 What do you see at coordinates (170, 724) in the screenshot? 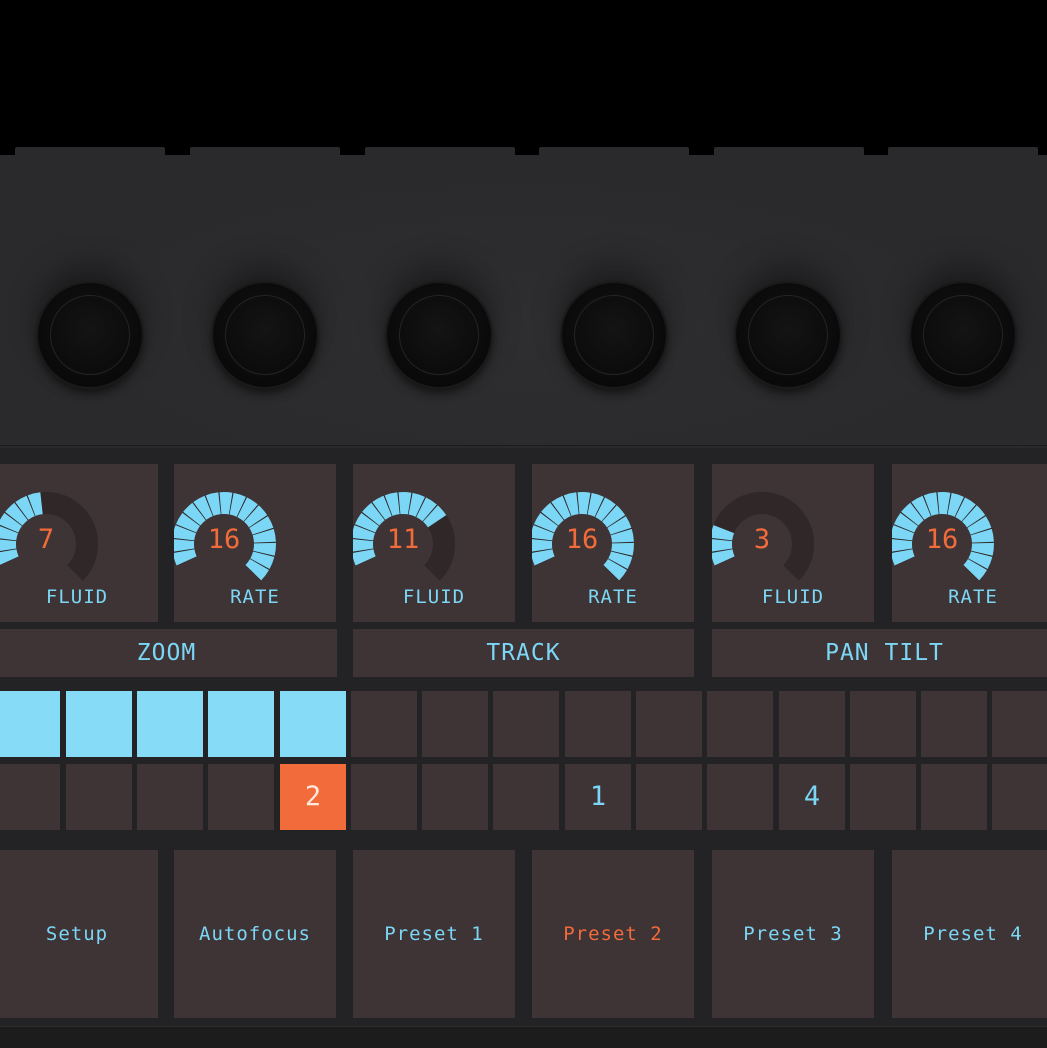
I see `pad-r1-c3` at bounding box center [170, 724].